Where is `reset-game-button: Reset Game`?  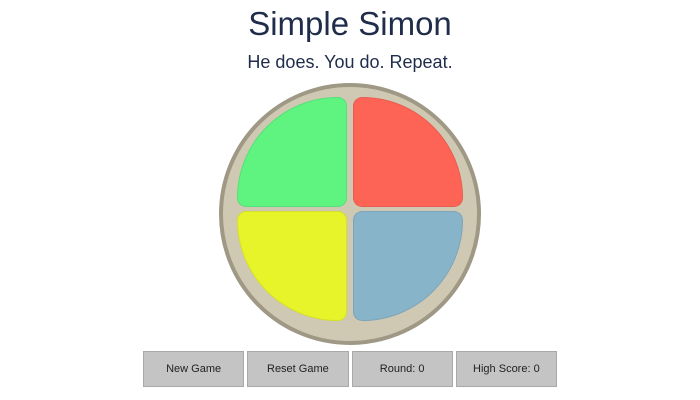
reset-game-button: Reset Game is located at coordinates (298, 369).